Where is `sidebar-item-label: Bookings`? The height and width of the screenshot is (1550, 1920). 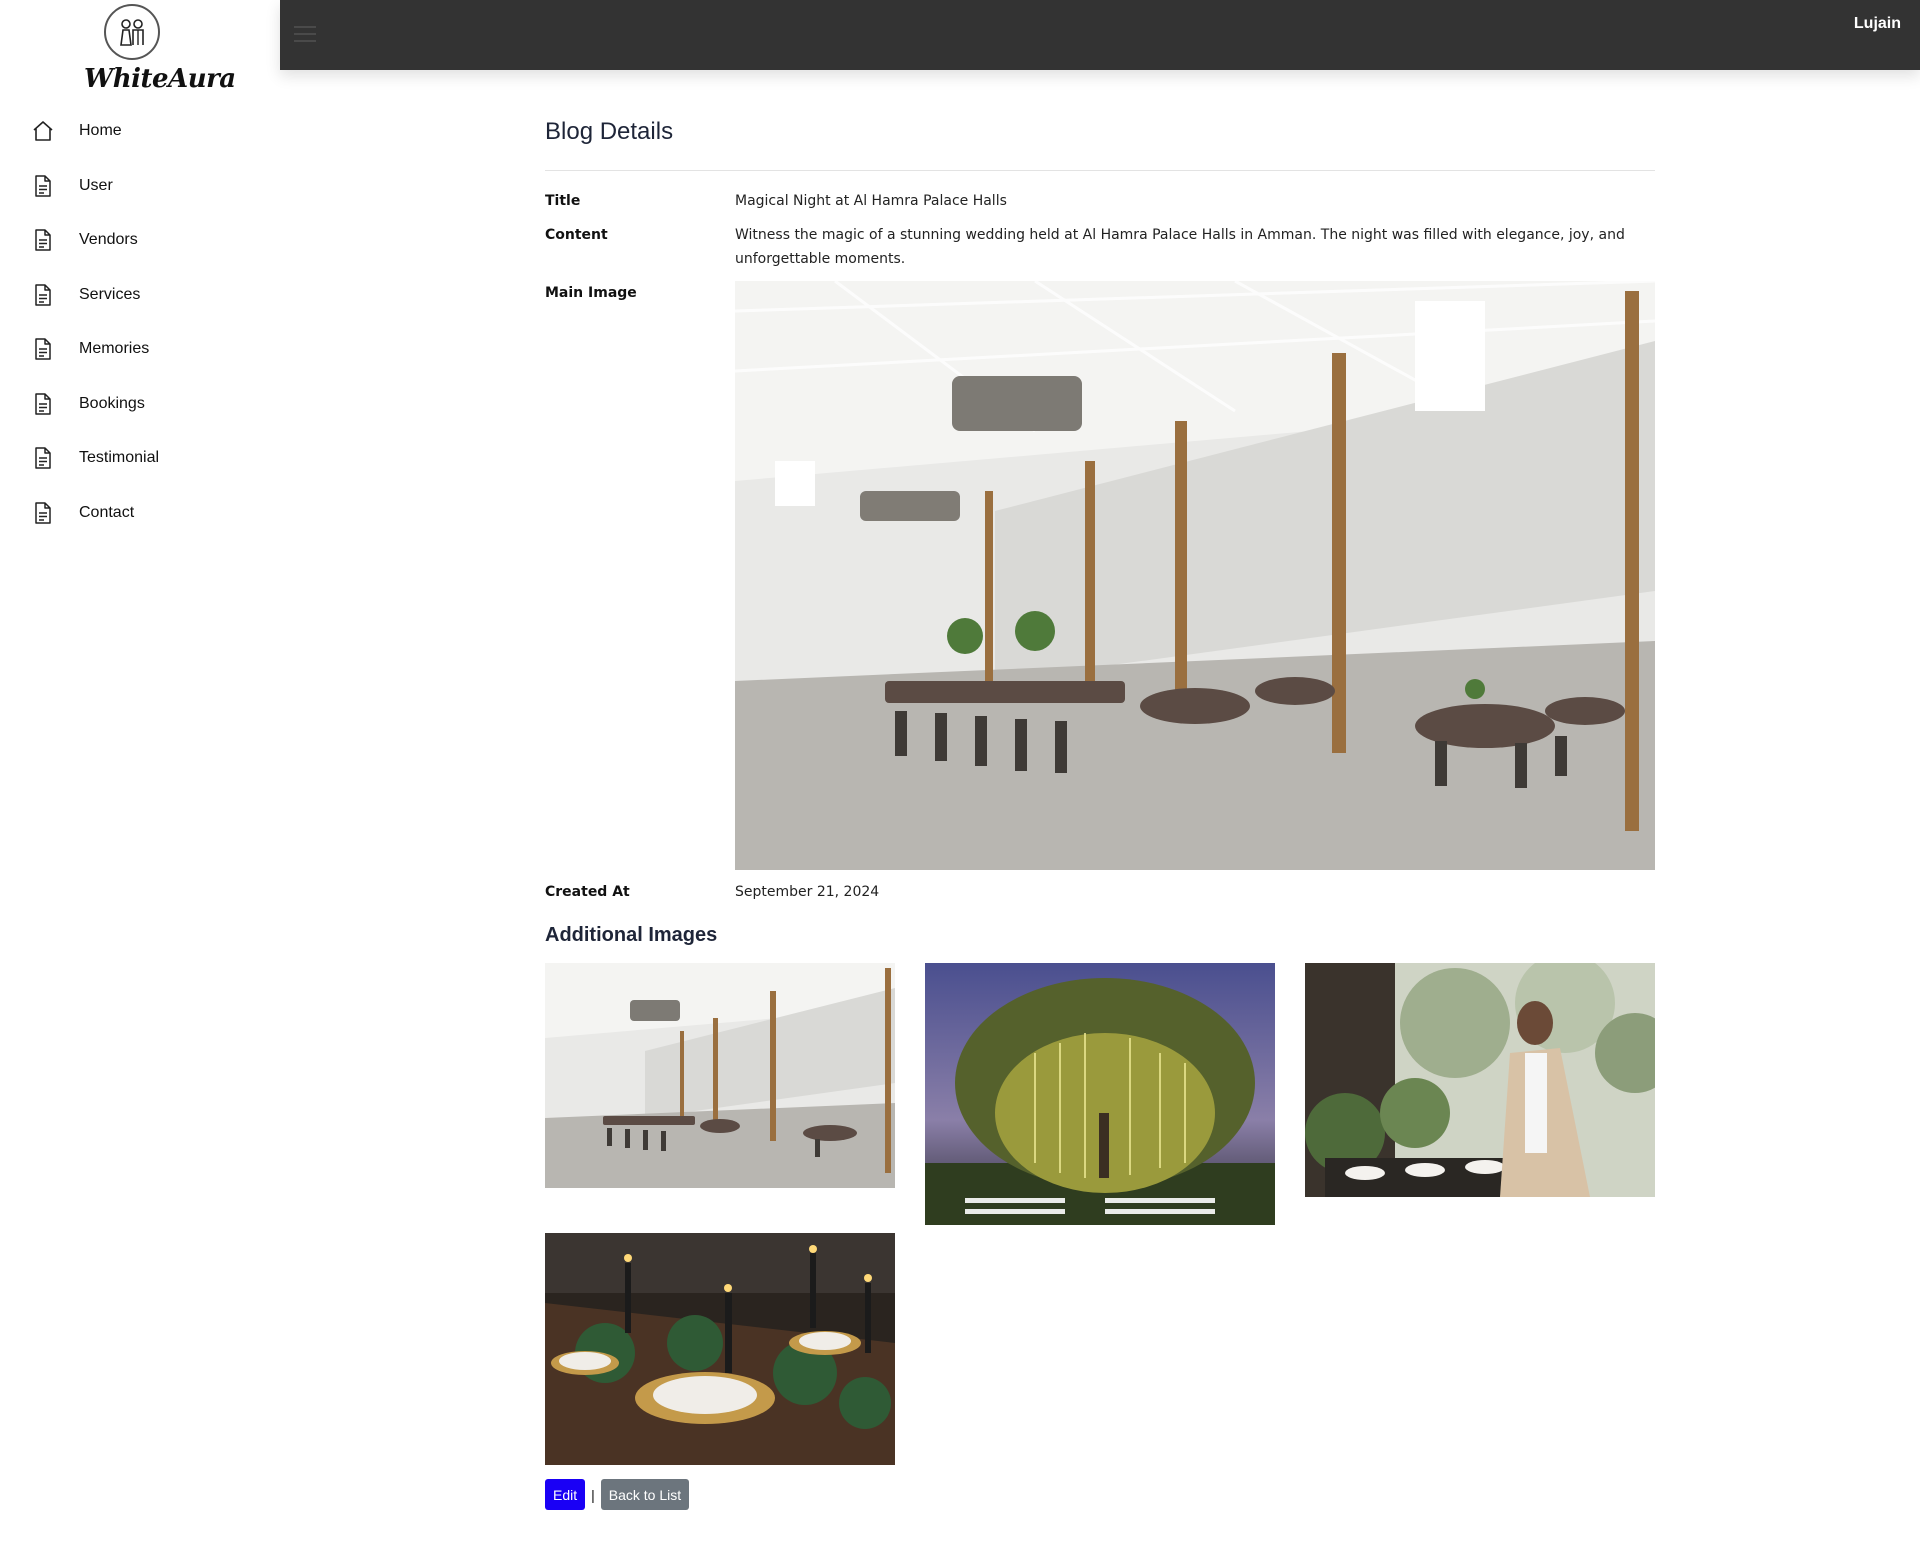
sidebar-item-label: Bookings is located at coordinates (112, 403).